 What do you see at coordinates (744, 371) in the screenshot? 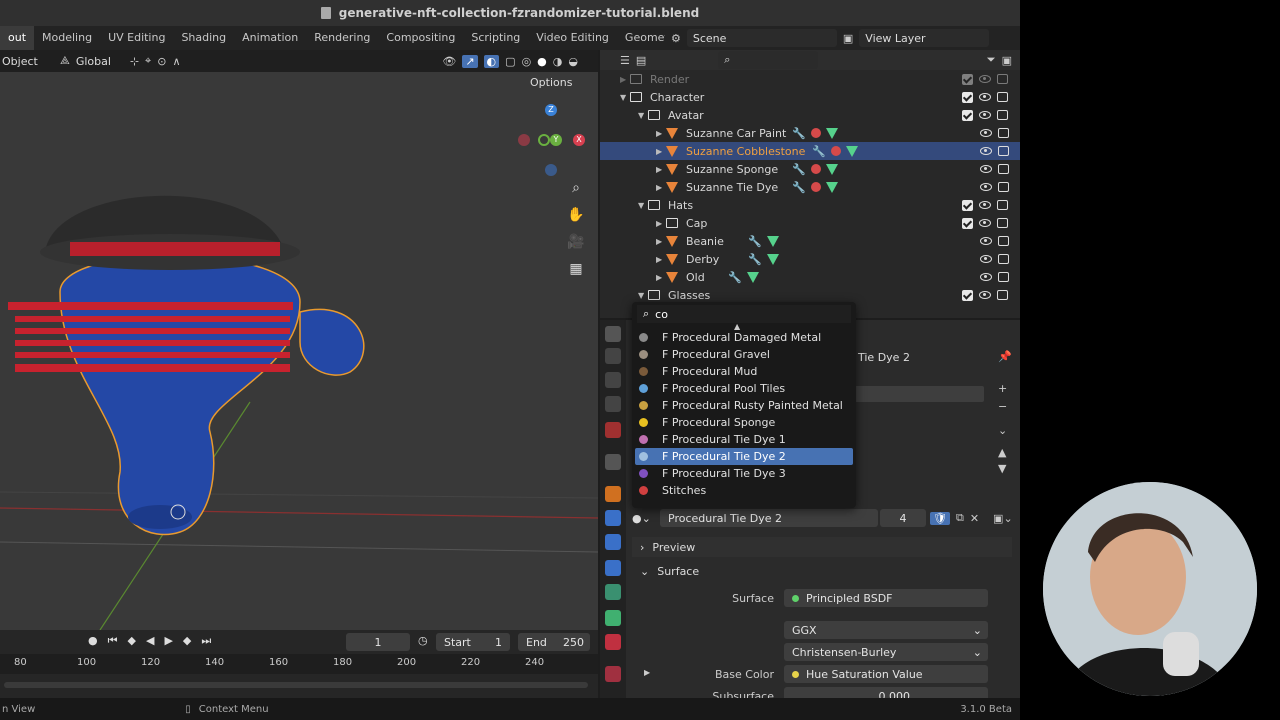
I see `dropdown-item: F Procedural Mud` at bounding box center [744, 371].